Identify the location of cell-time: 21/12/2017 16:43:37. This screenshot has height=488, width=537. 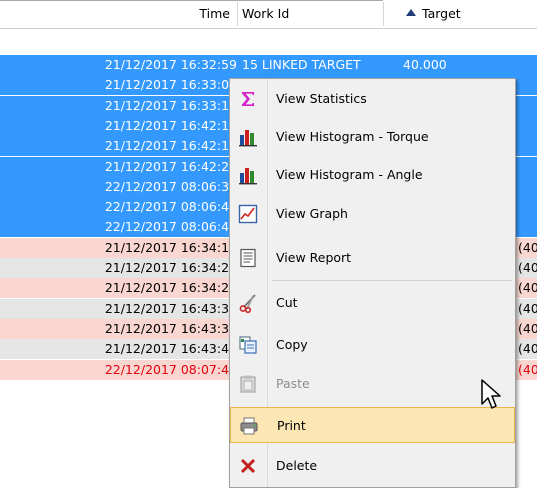
(170, 328).